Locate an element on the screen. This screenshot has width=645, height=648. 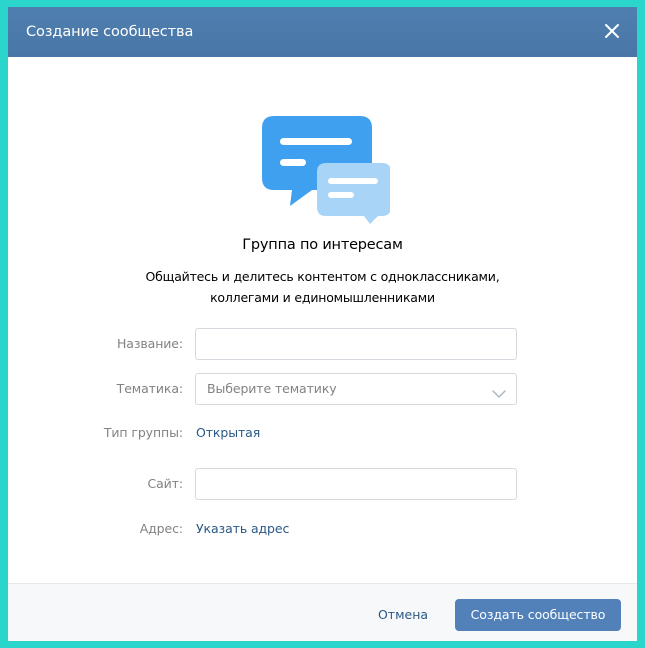
topic-label: Тематика: is located at coordinates (149, 388).